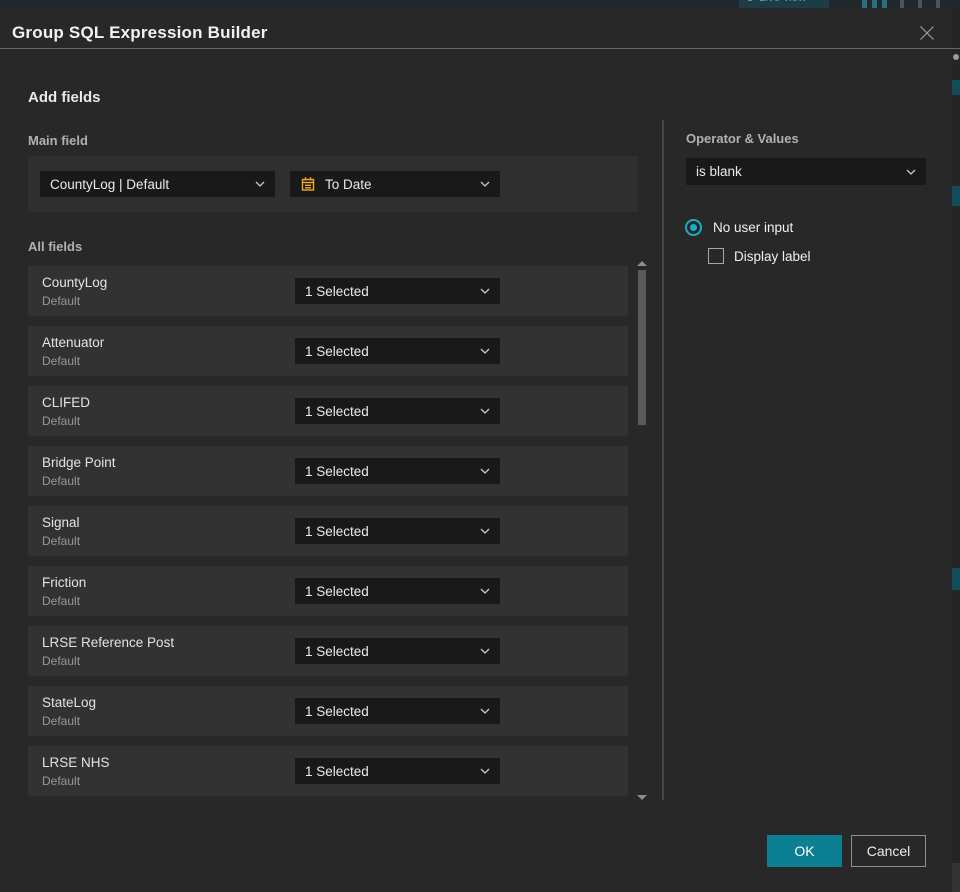  What do you see at coordinates (55, 246) in the screenshot?
I see `all-fields-label: All fields` at bounding box center [55, 246].